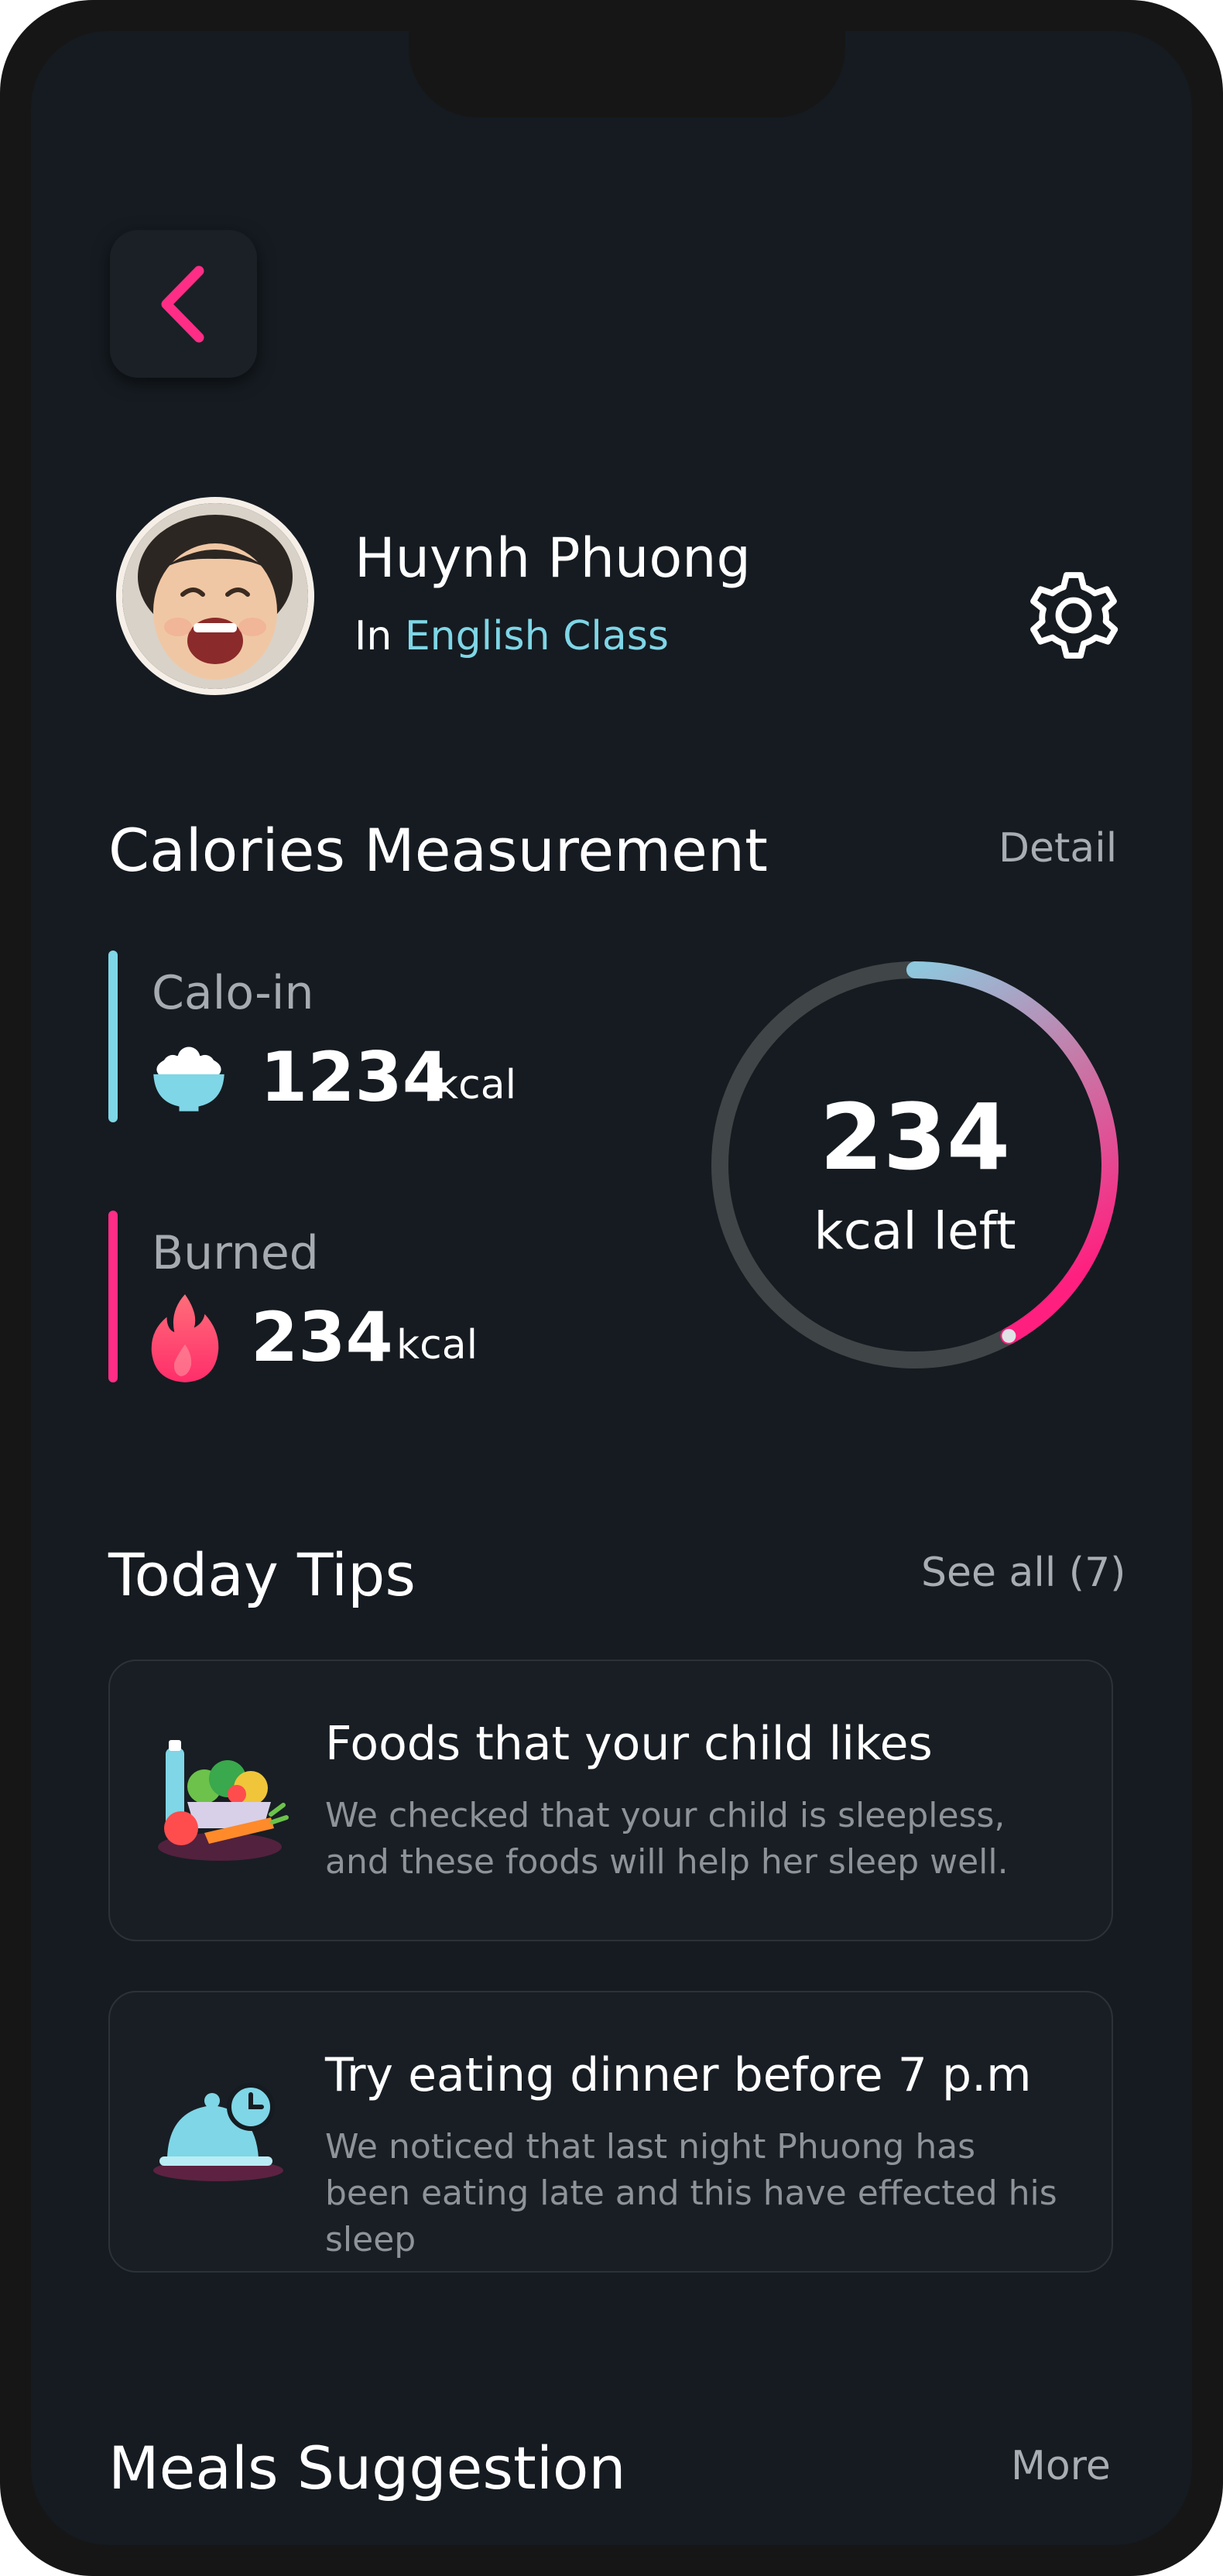 The height and width of the screenshot is (2576, 1223). Describe the element at coordinates (233, 993) in the screenshot. I see `calo-in-label: Calo-in` at that location.